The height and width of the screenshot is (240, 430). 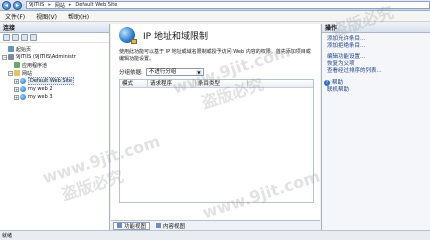 I want to click on forward-button: ▸, so click(x=17, y=5).